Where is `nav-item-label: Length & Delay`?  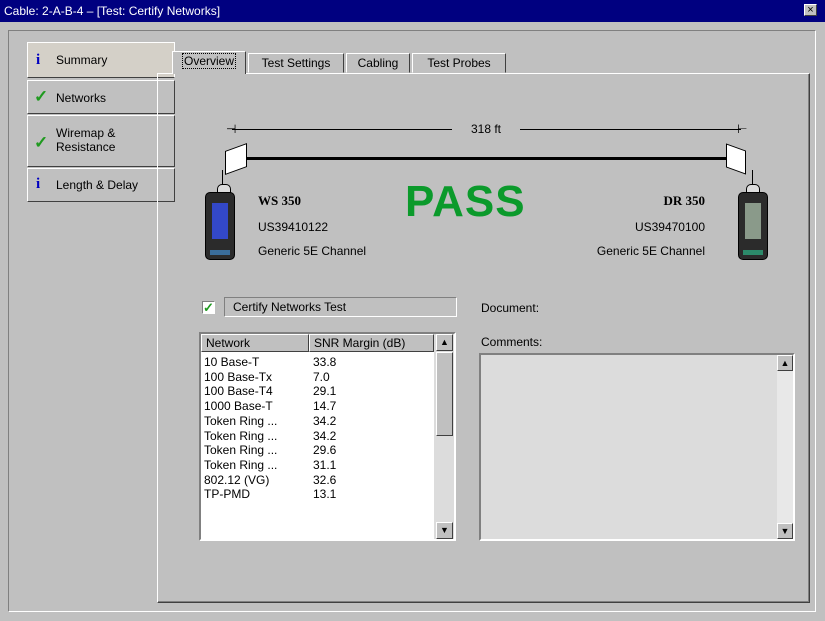
nav-item-label: Length & Delay is located at coordinates (97, 185).